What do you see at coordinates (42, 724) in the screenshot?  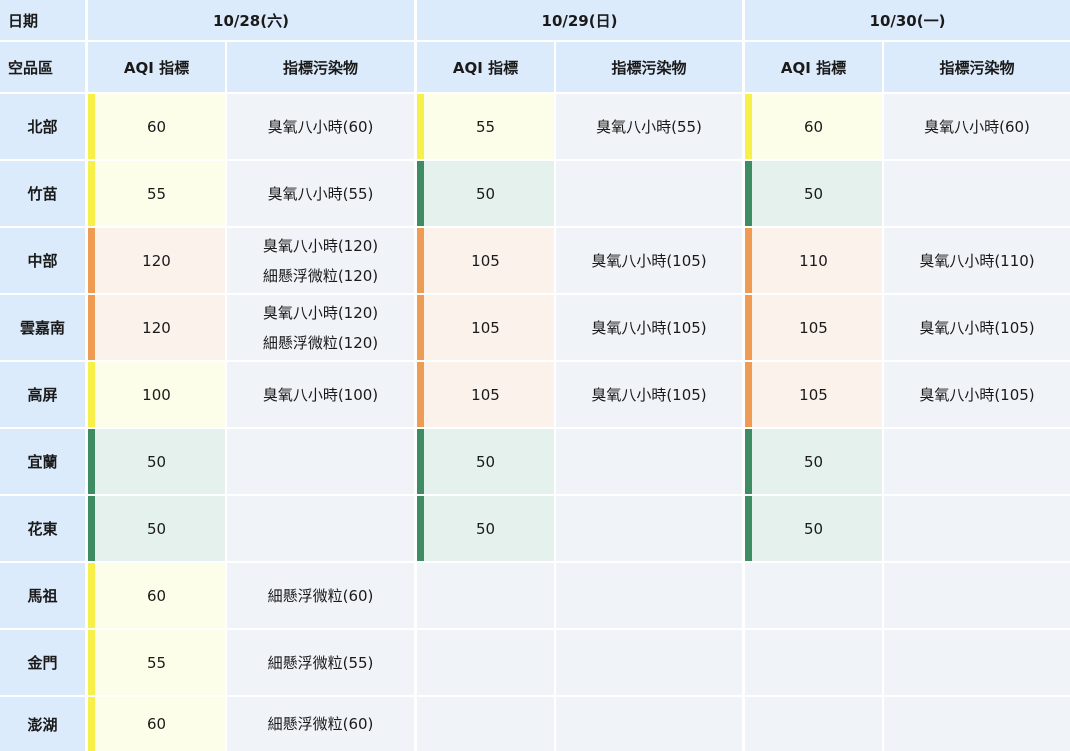 I see `area-name-cell: 澎湖` at bounding box center [42, 724].